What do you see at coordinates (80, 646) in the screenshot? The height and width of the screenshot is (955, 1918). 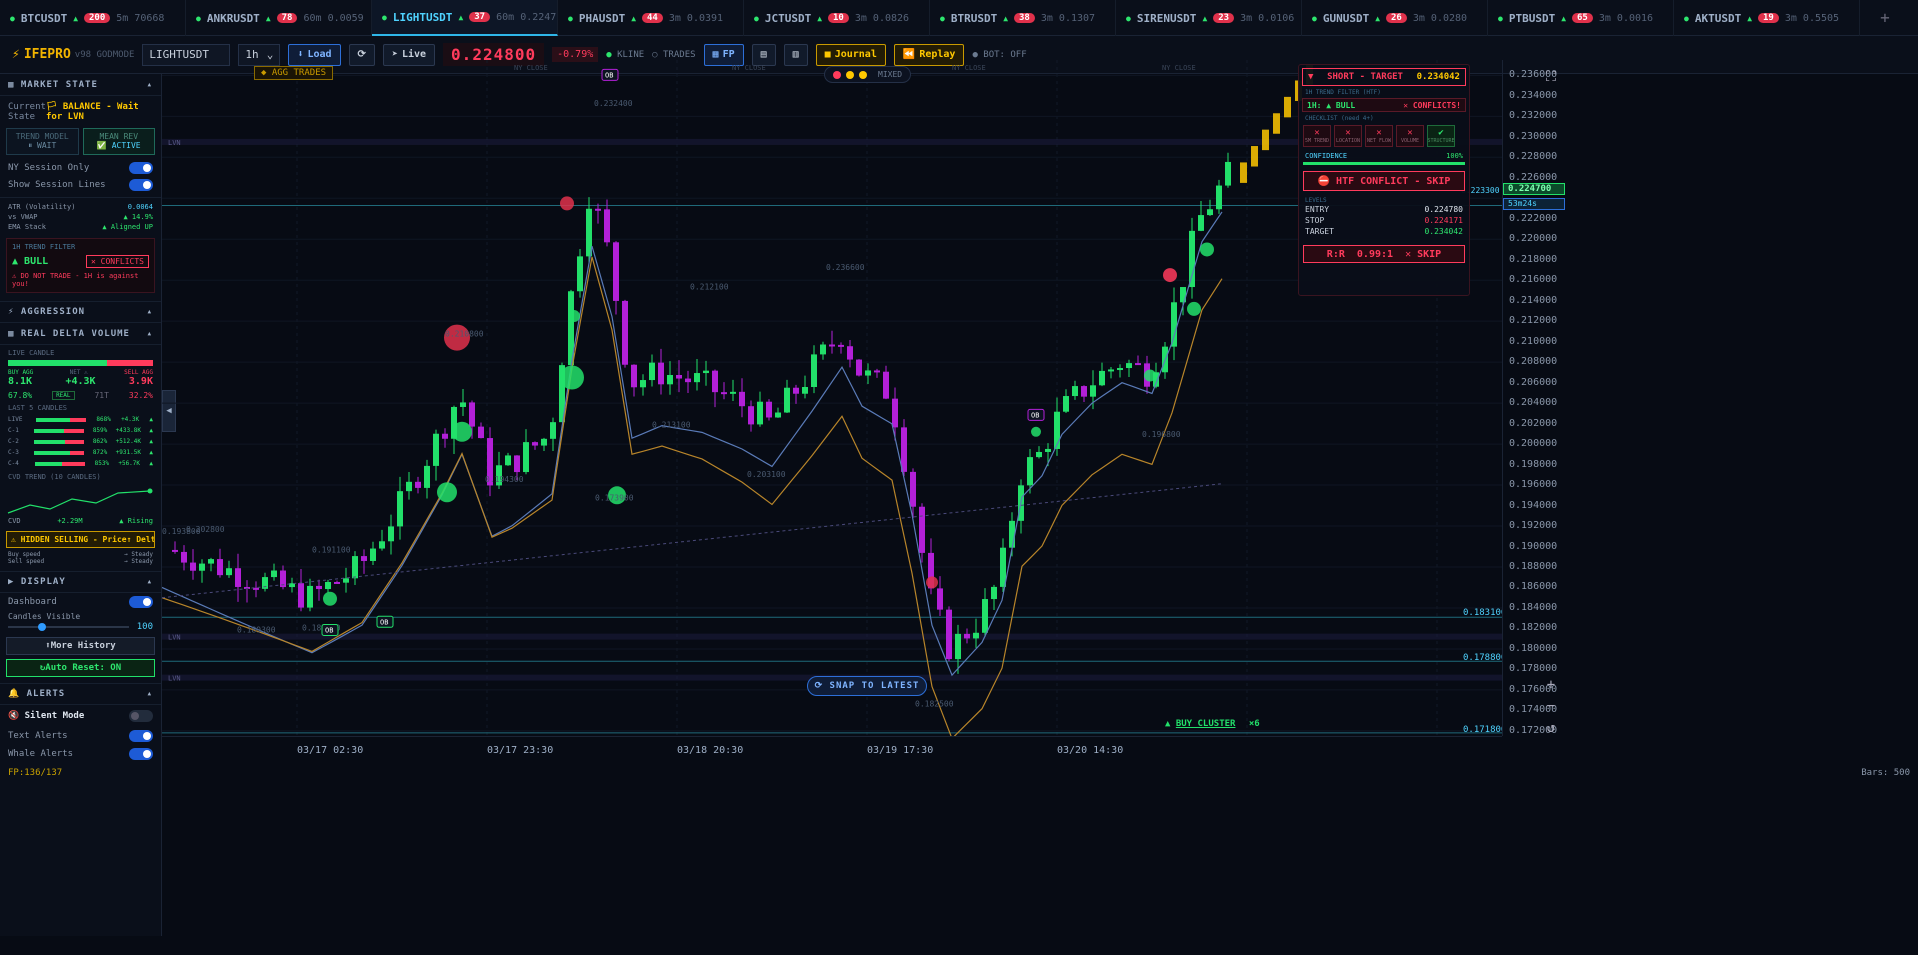 I see `more-history-button: ⬆ More History` at bounding box center [80, 646].